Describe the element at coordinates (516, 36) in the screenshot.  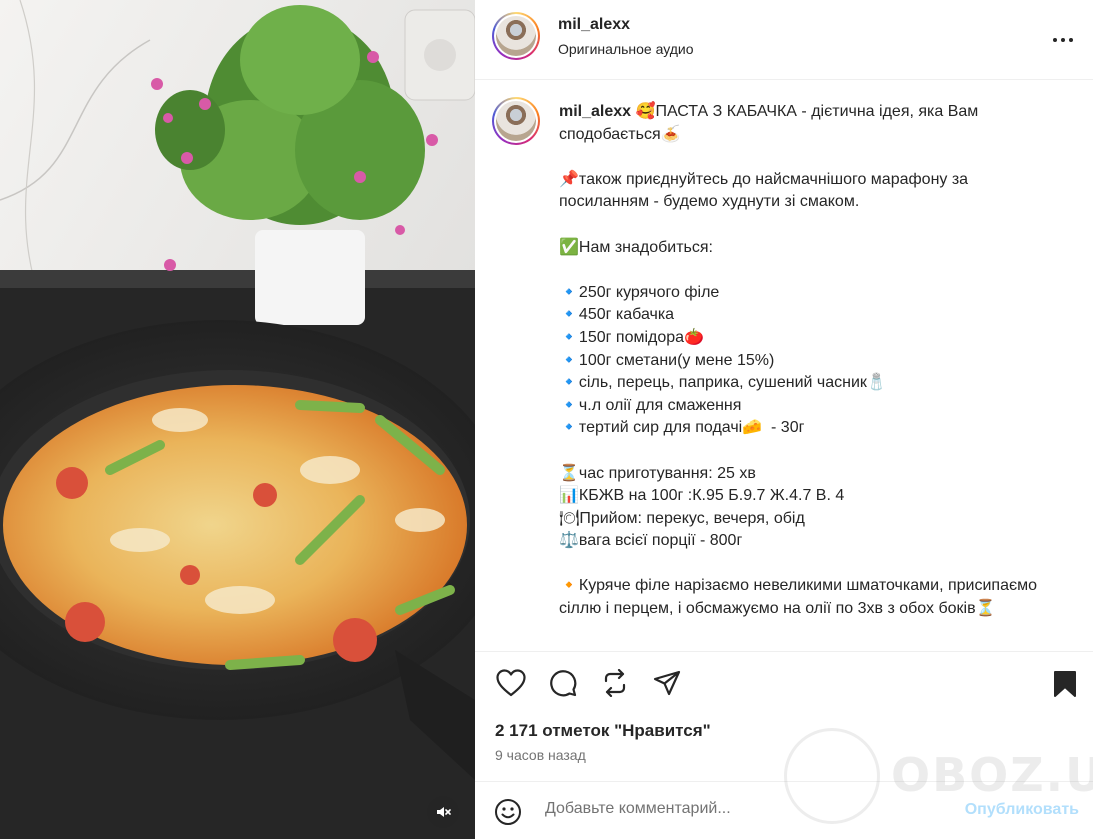
I see `avatar` at that location.